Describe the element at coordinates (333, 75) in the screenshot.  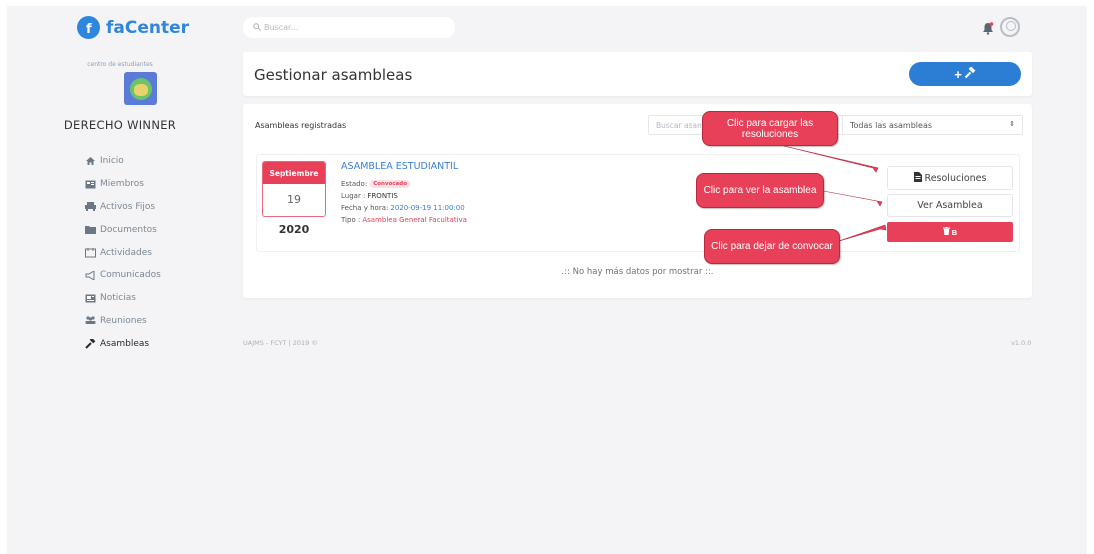
I see `page-title: Gestionar asambleas` at that location.